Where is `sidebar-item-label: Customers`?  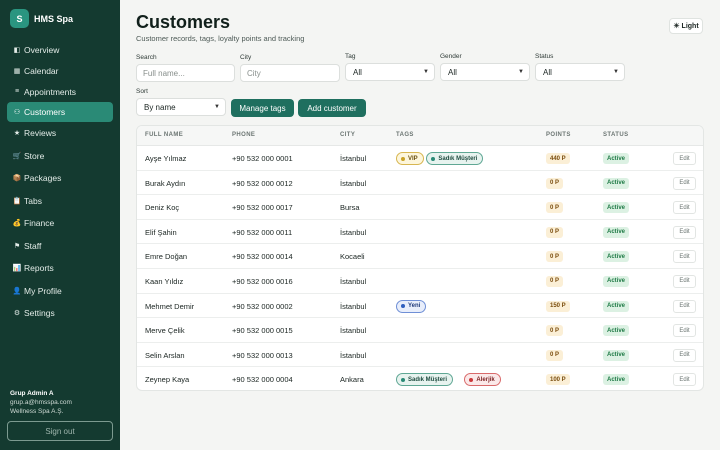
sidebar-item-label: Customers is located at coordinates (45, 112).